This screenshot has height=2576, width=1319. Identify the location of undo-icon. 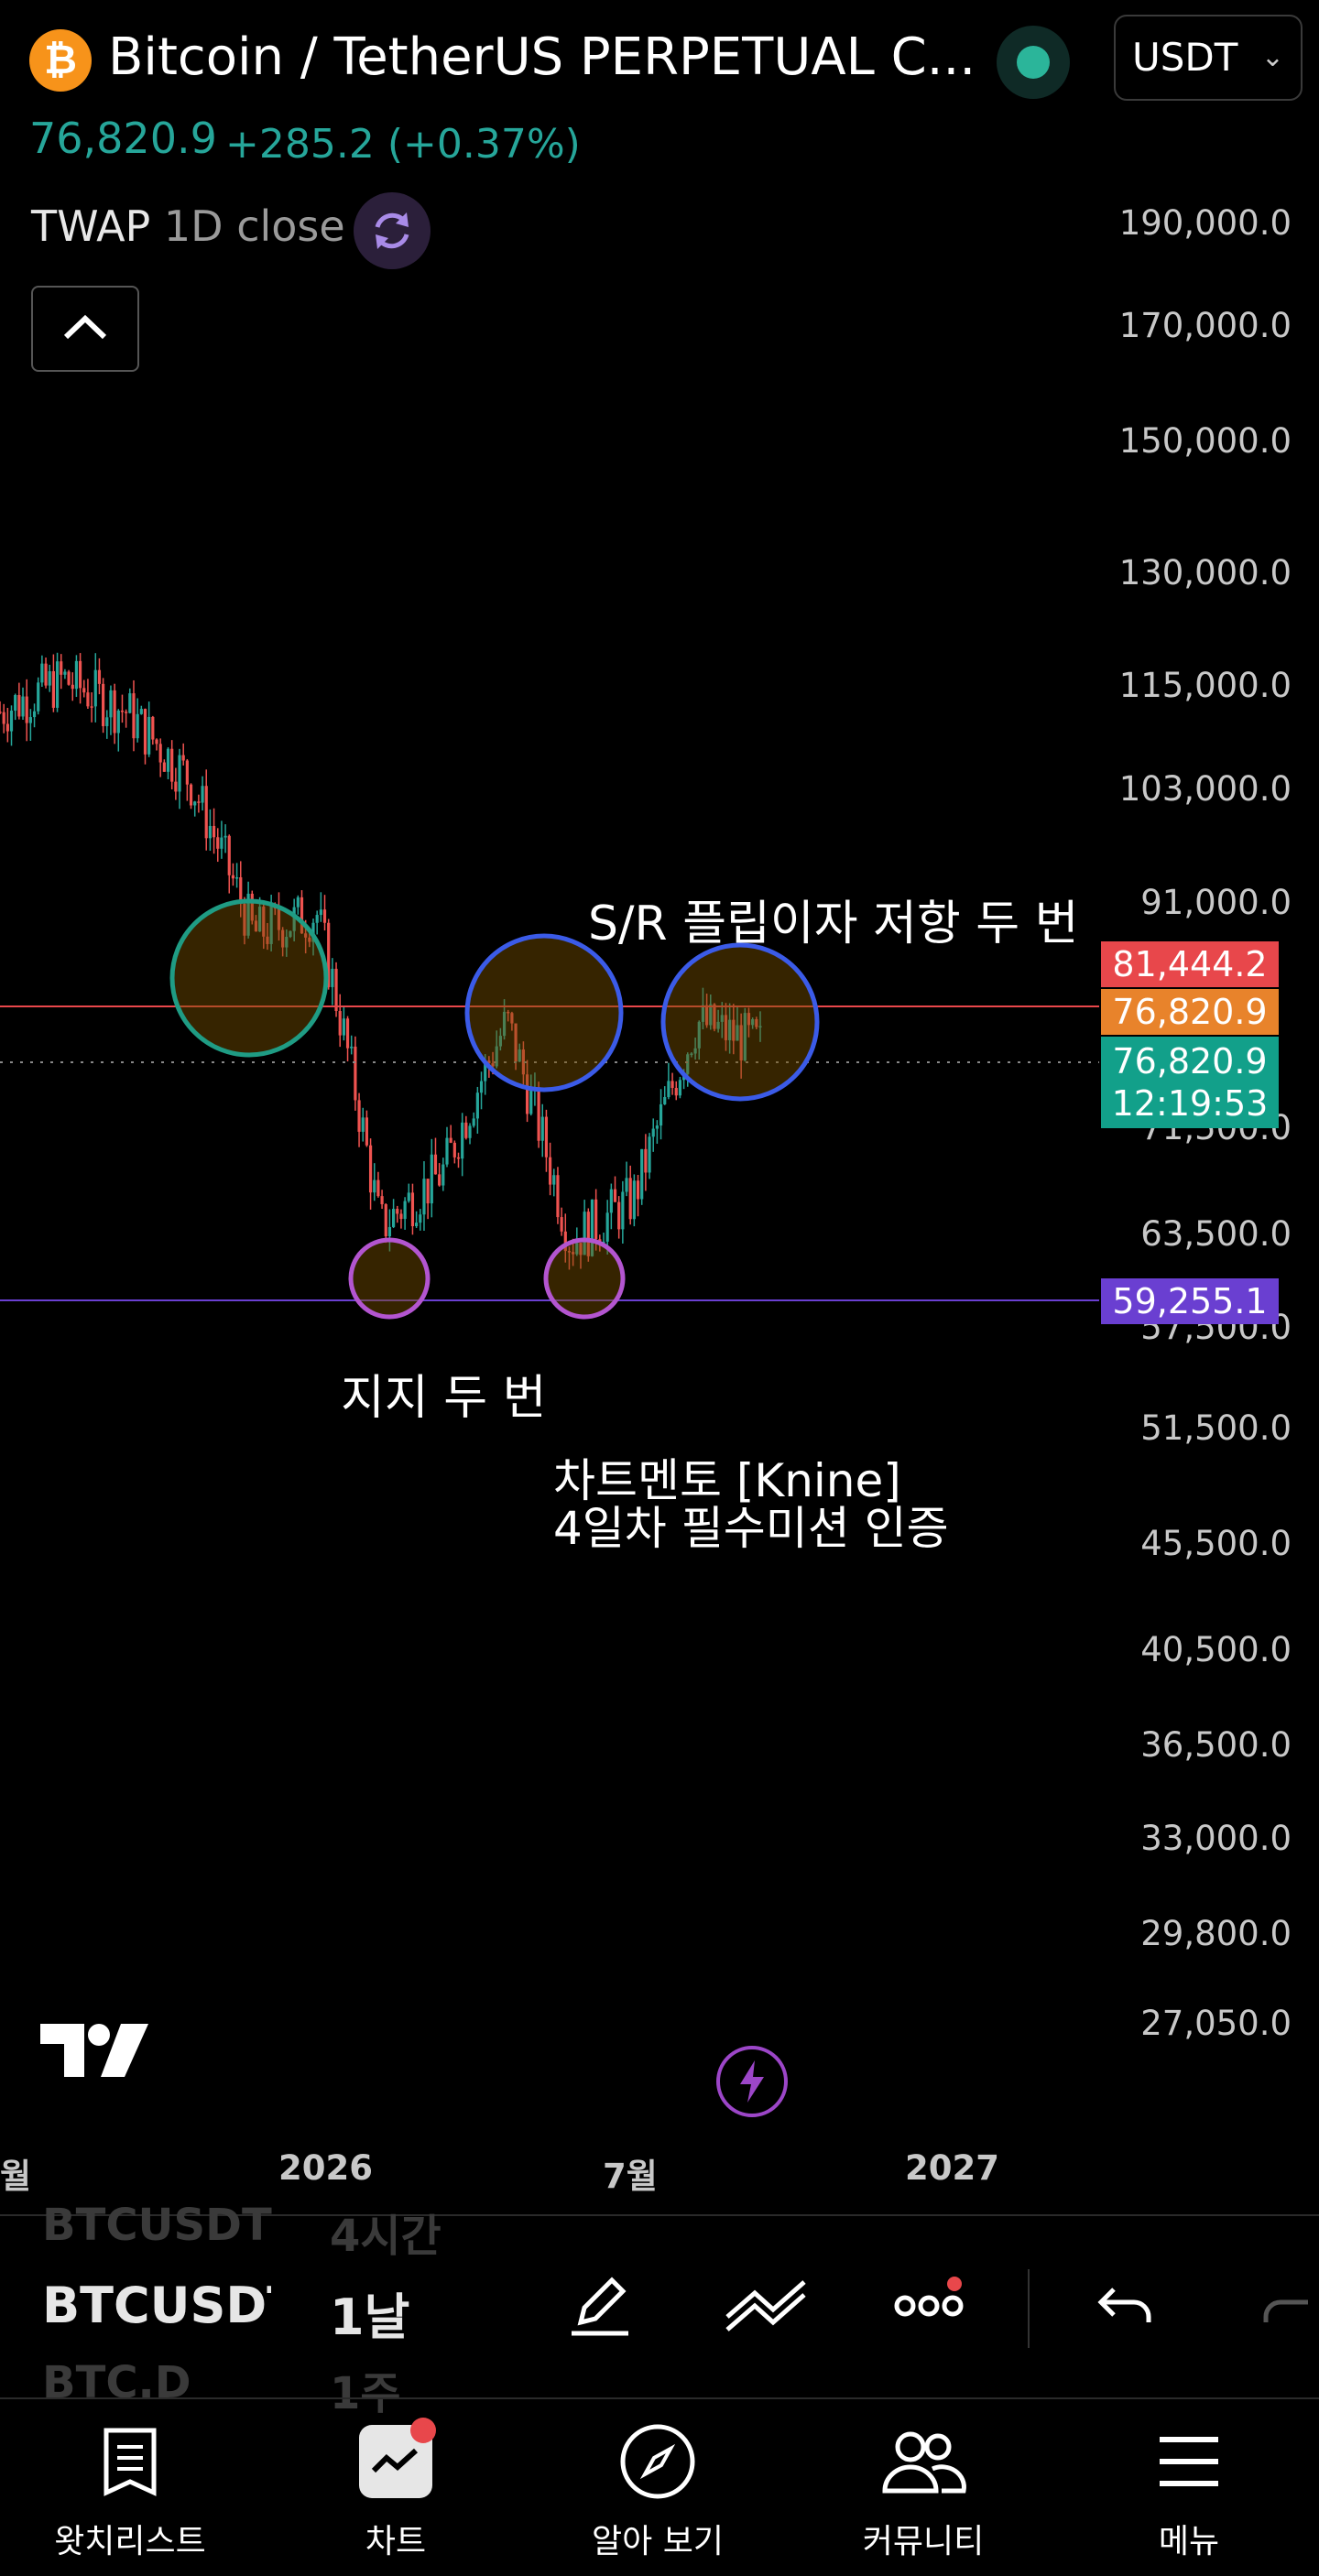
(1125, 2308).